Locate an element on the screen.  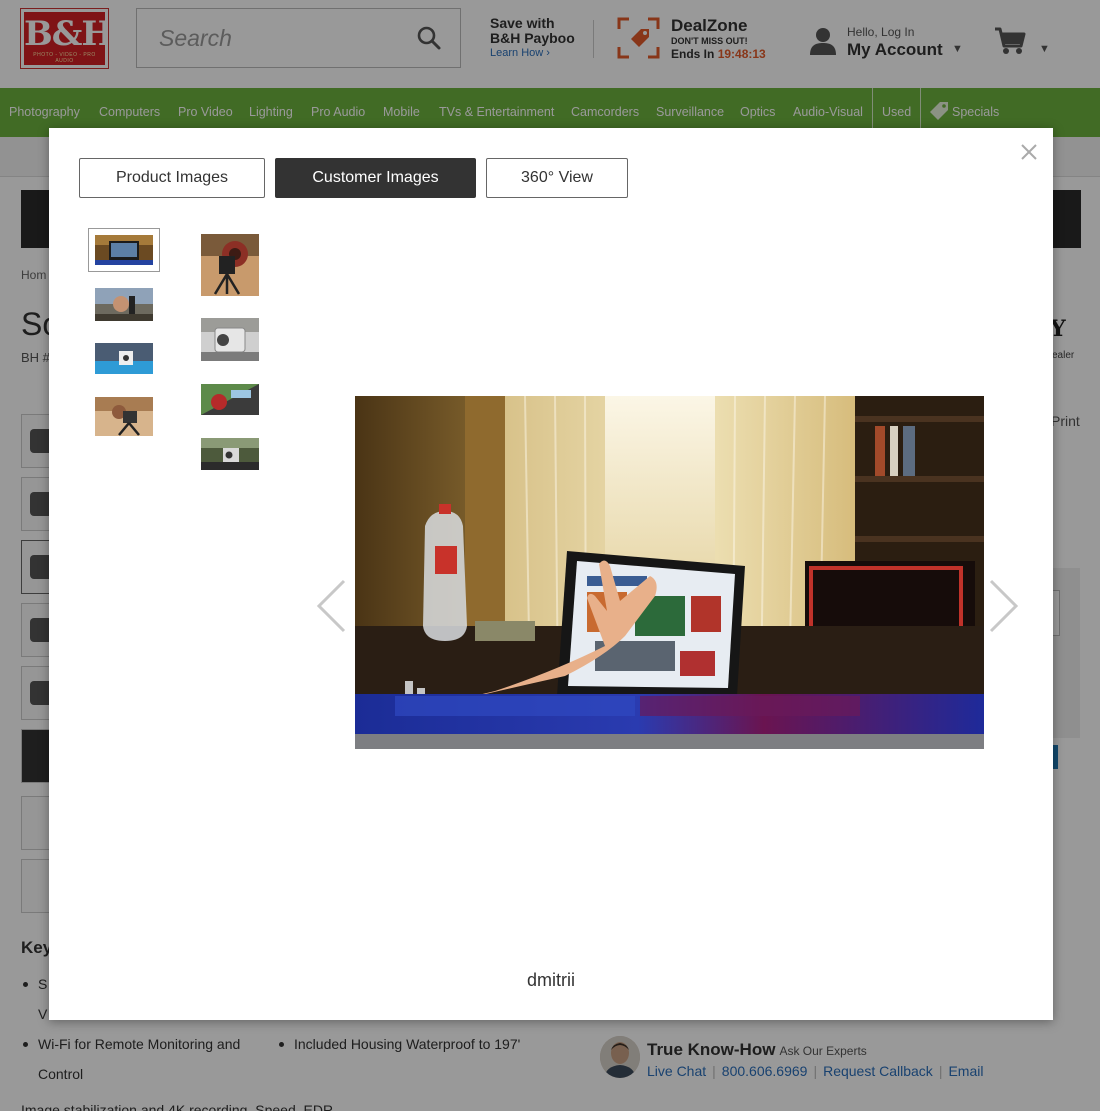
tab-product-images: Product Images is located at coordinates (172, 178).